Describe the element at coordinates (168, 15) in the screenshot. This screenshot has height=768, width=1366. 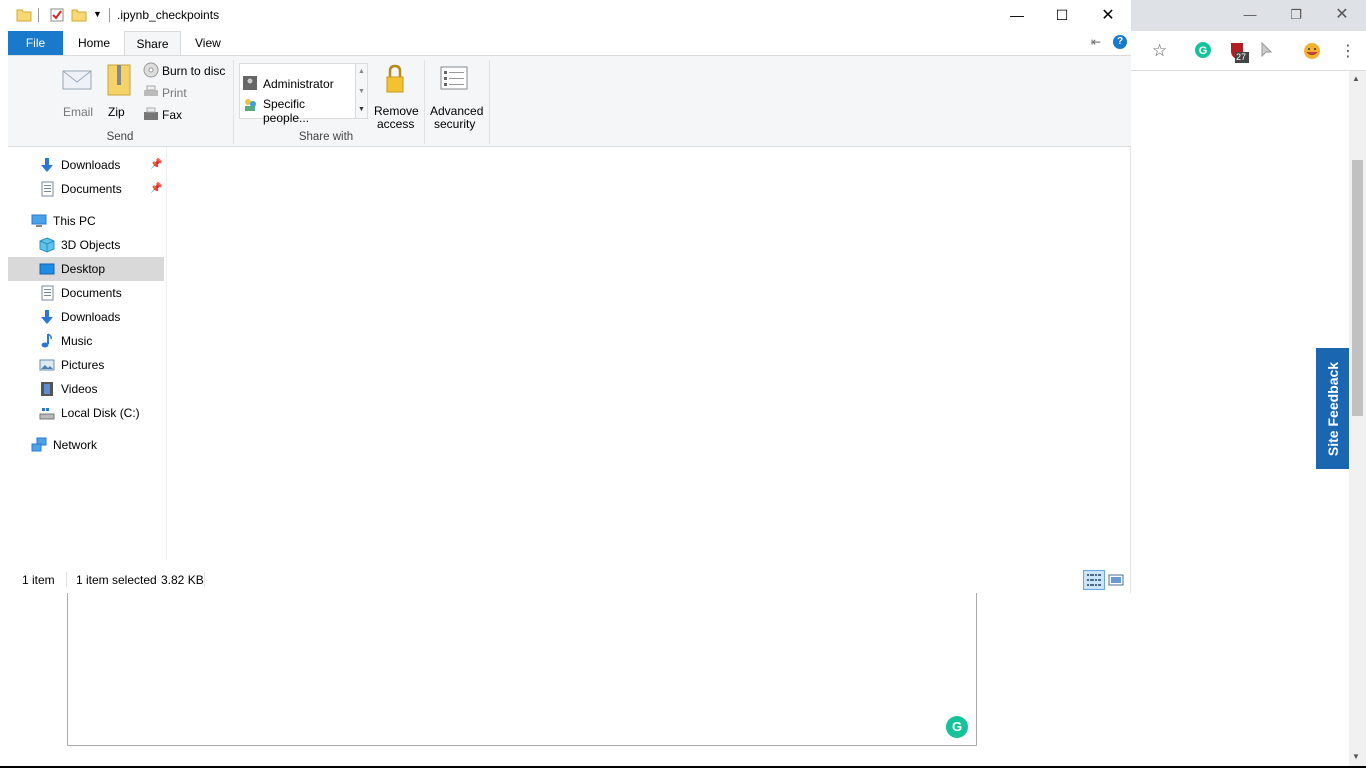
I see `window-title: .ipynb_checkpoints` at that location.